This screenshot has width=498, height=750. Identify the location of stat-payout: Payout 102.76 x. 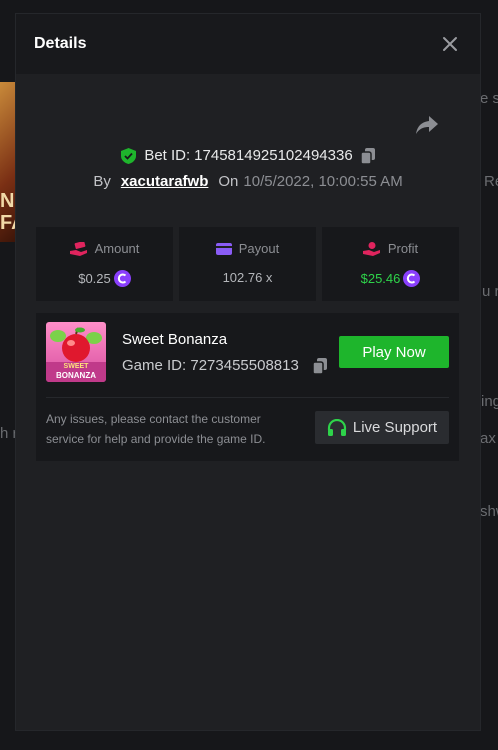
(247, 264).